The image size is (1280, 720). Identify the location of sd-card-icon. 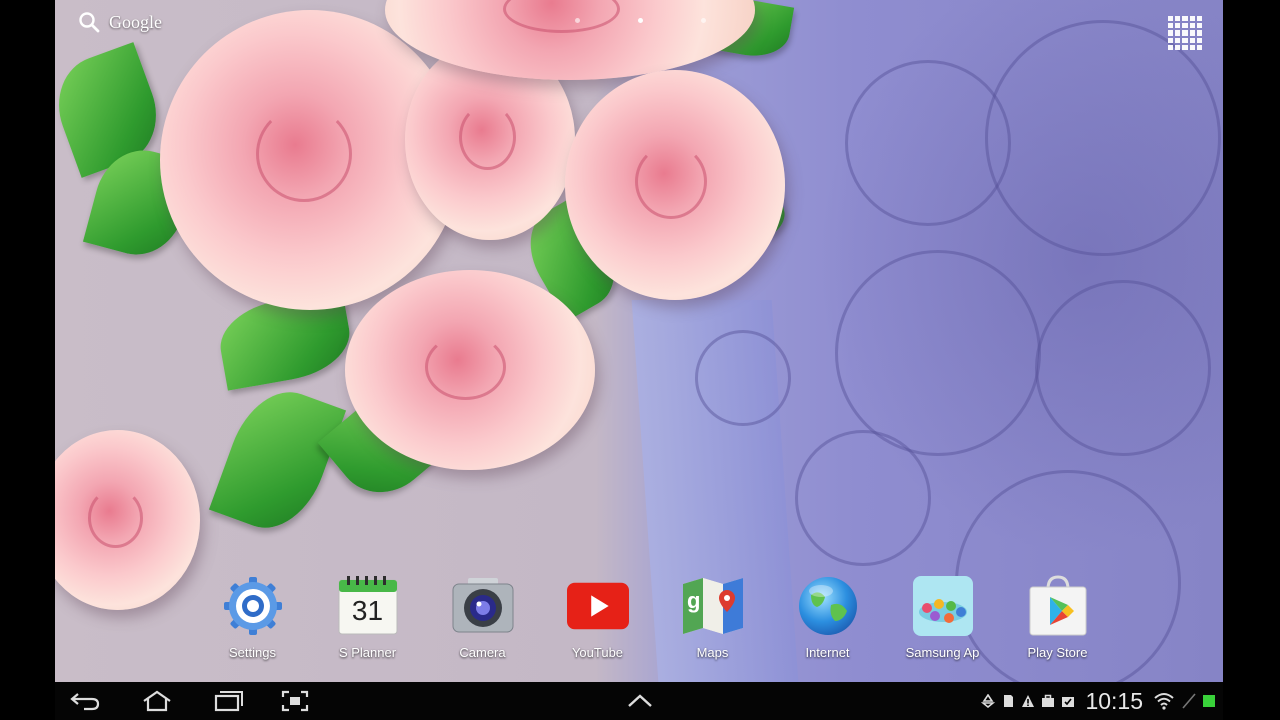
(1009, 701).